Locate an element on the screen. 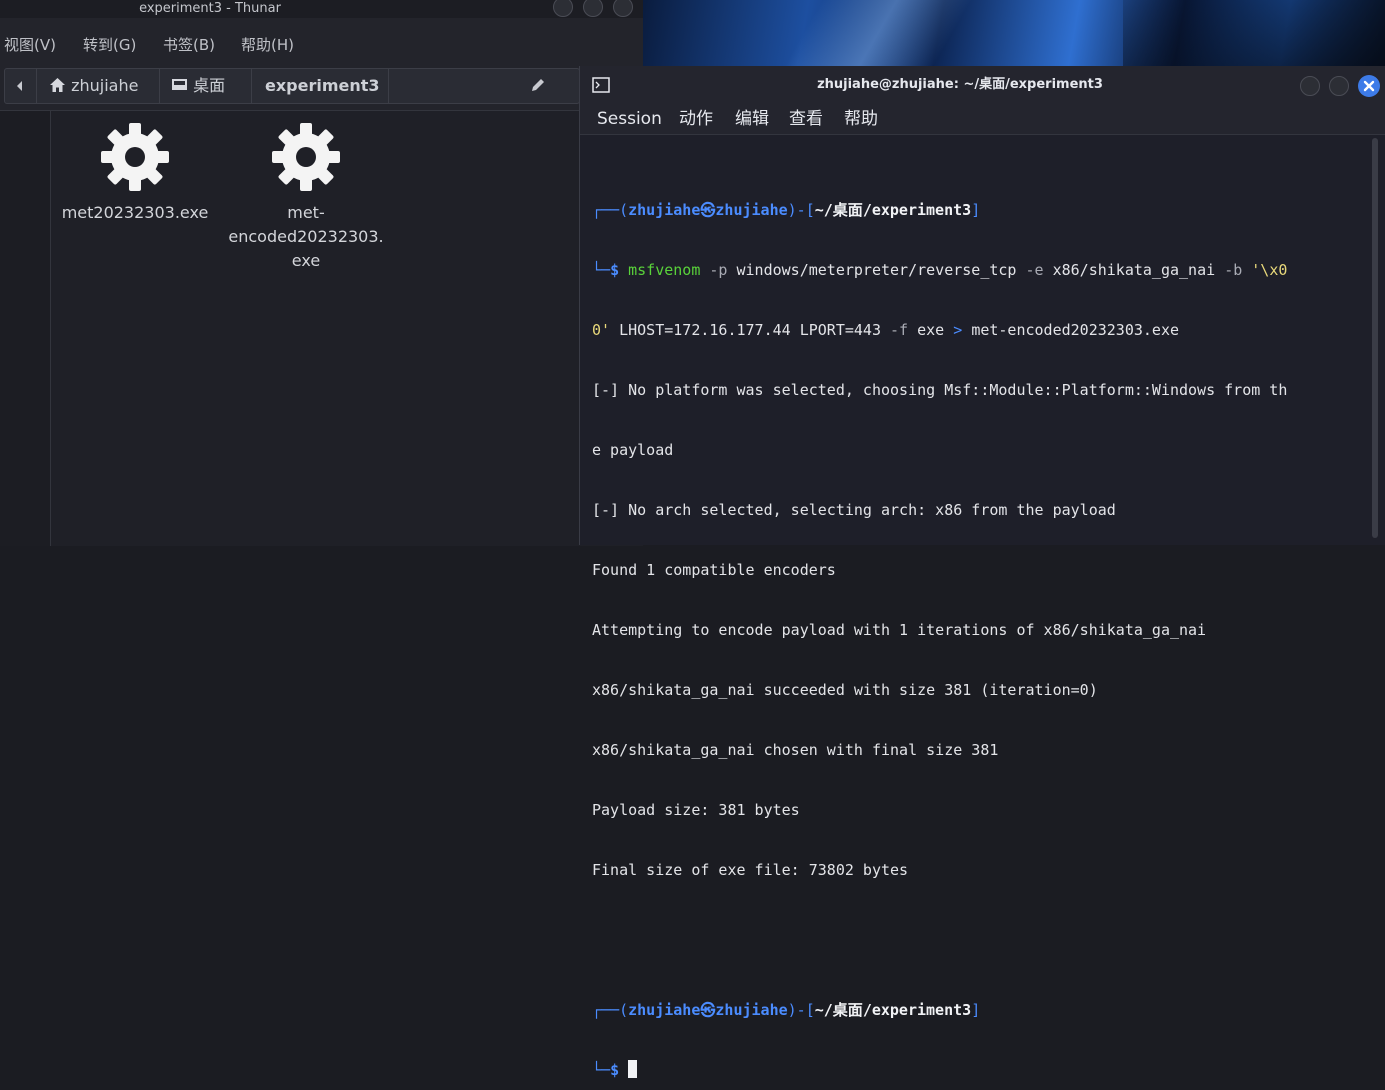 This screenshot has width=1385, height=1090. terminal-menubar: Session 动作 编辑 查看 帮助 is located at coordinates (982, 119).